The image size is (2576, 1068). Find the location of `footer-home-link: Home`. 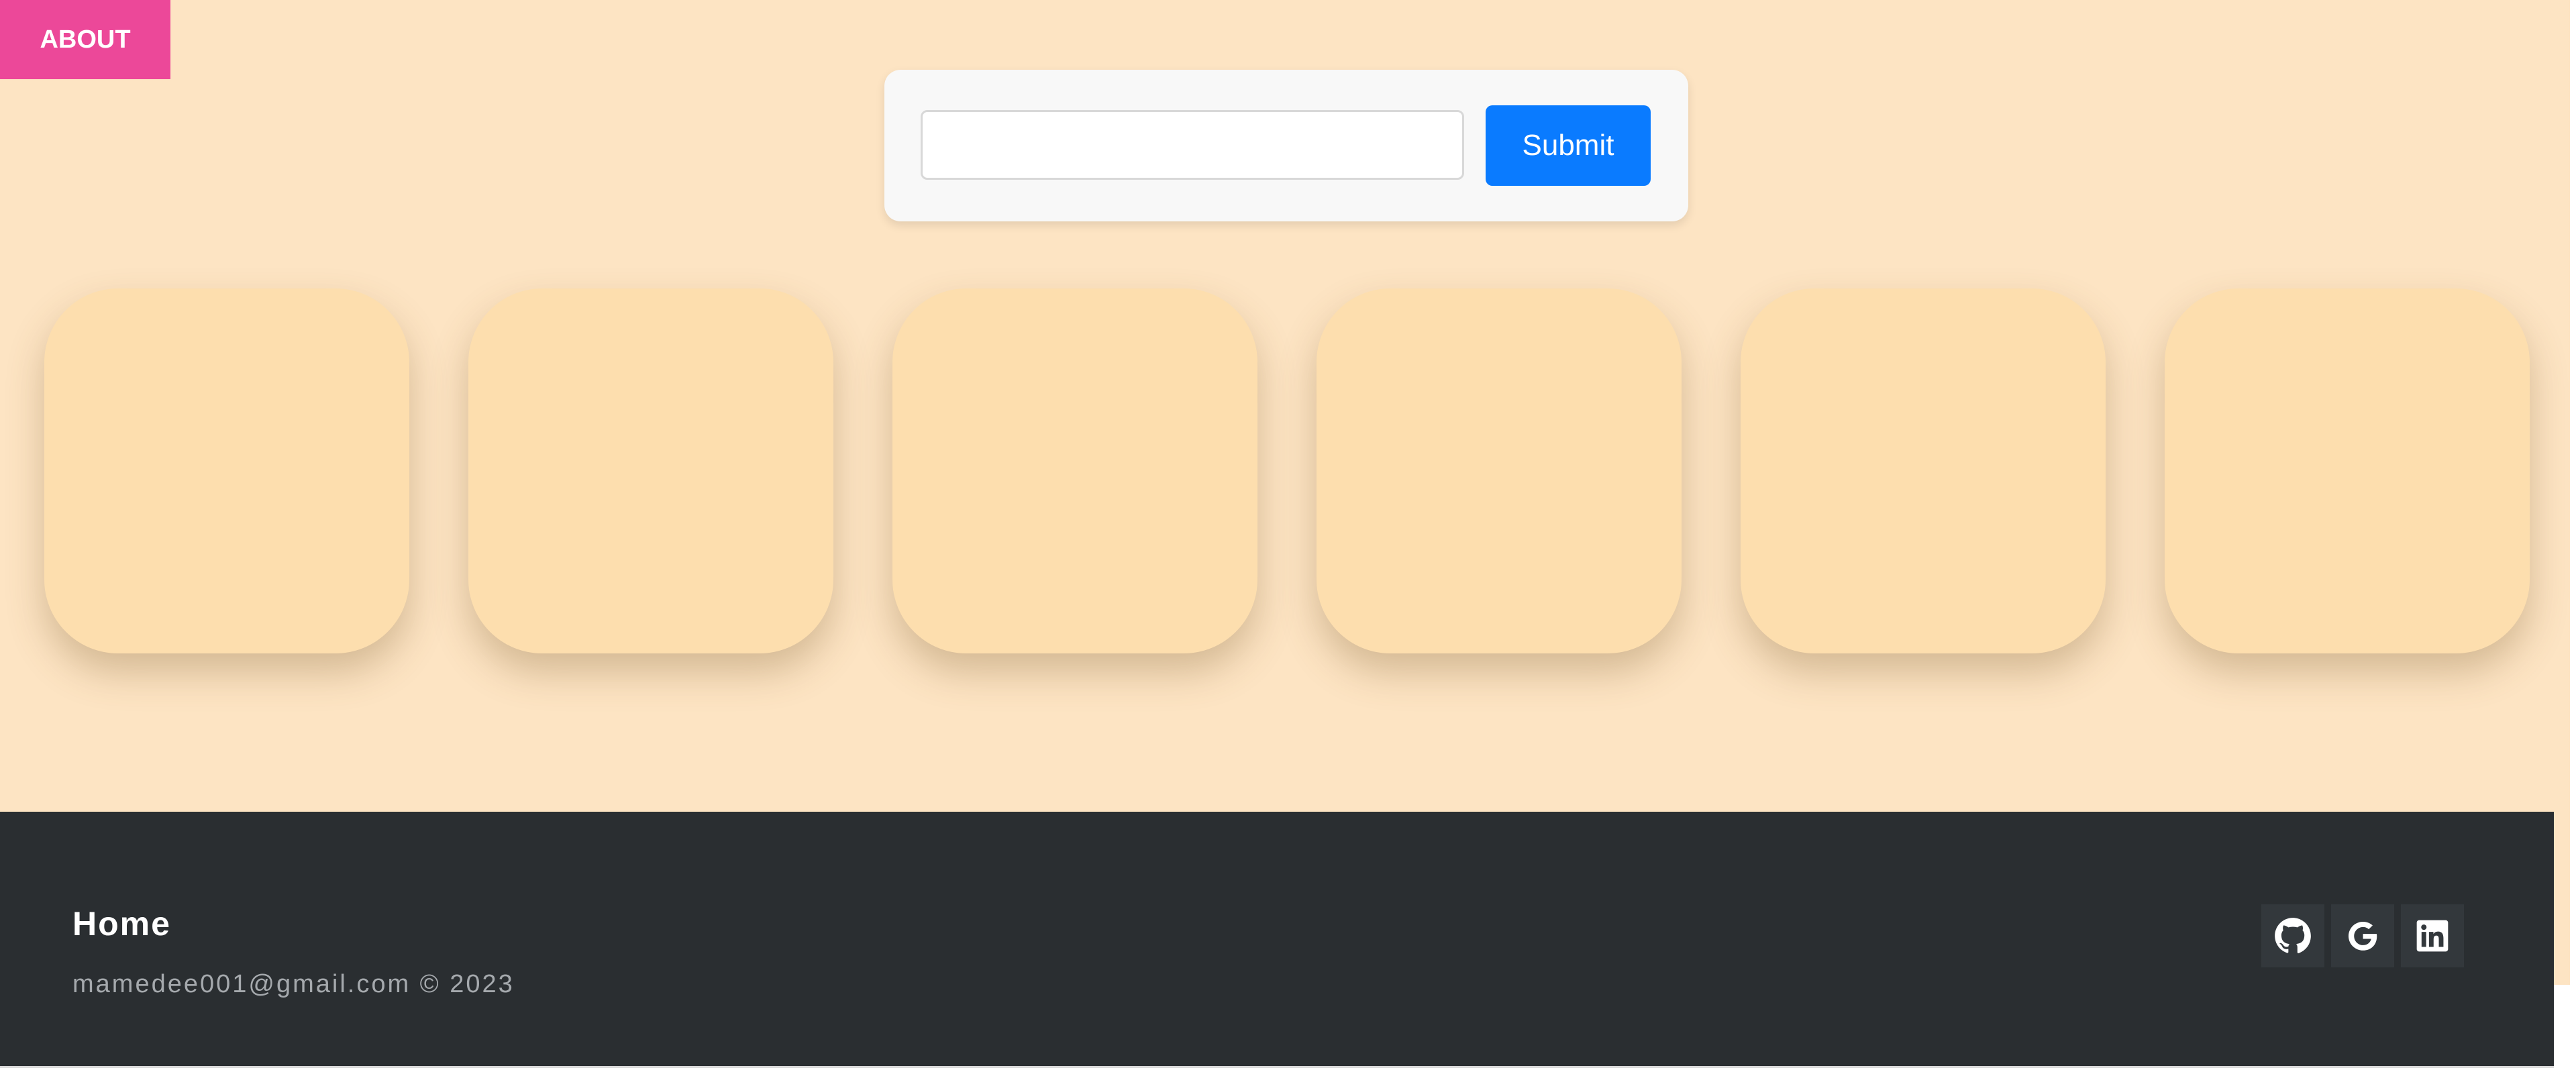

footer-home-link: Home is located at coordinates (121, 923).